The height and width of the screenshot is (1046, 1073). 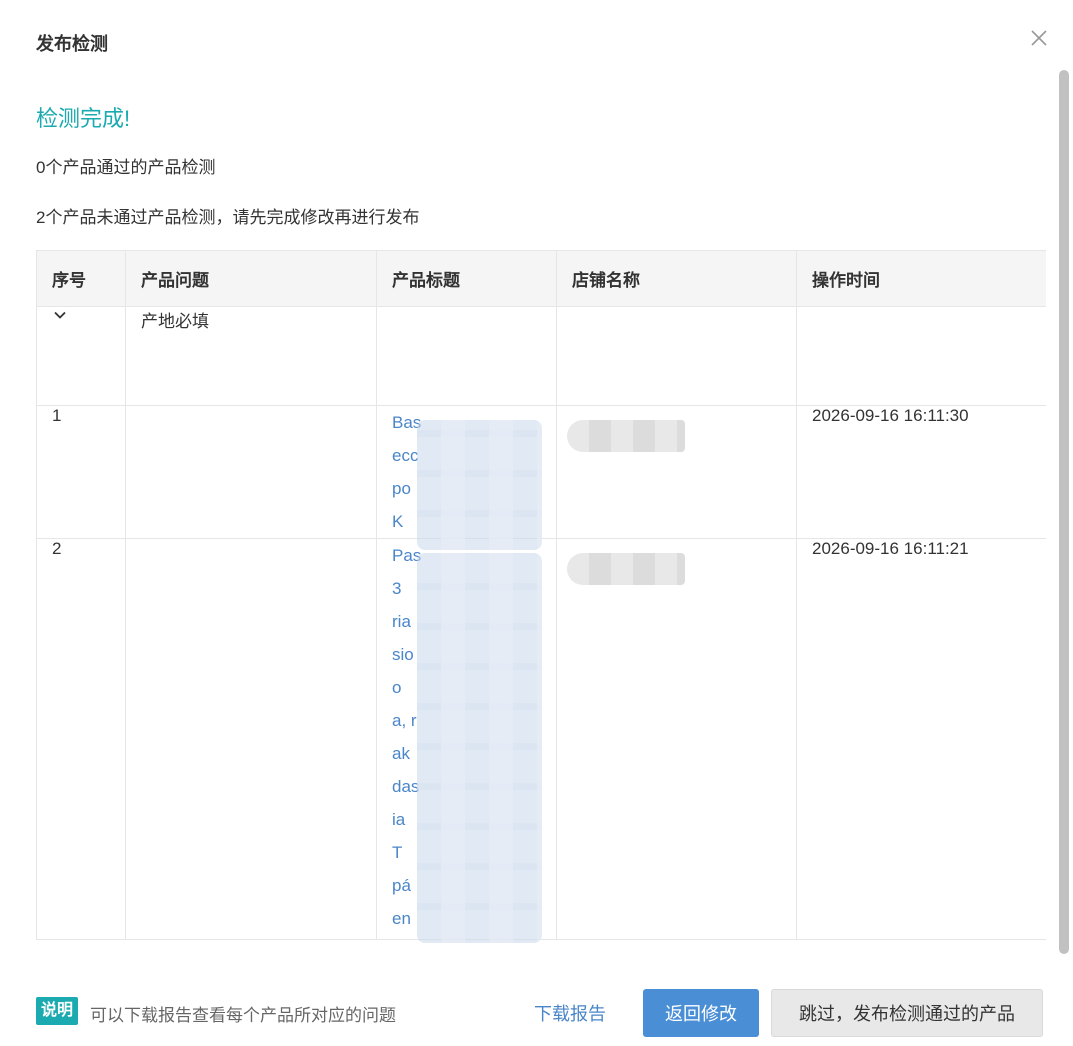 What do you see at coordinates (243, 1015) in the screenshot?
I see `note-text: 可以下载报告查看每个产品所对应的问题` at bounding box center [243, 1015].